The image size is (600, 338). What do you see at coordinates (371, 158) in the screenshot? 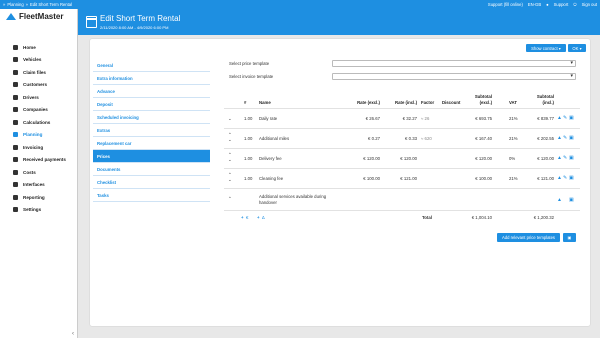
I see `row-rate-excl: € 120.00` at bounding box center [371, 158].